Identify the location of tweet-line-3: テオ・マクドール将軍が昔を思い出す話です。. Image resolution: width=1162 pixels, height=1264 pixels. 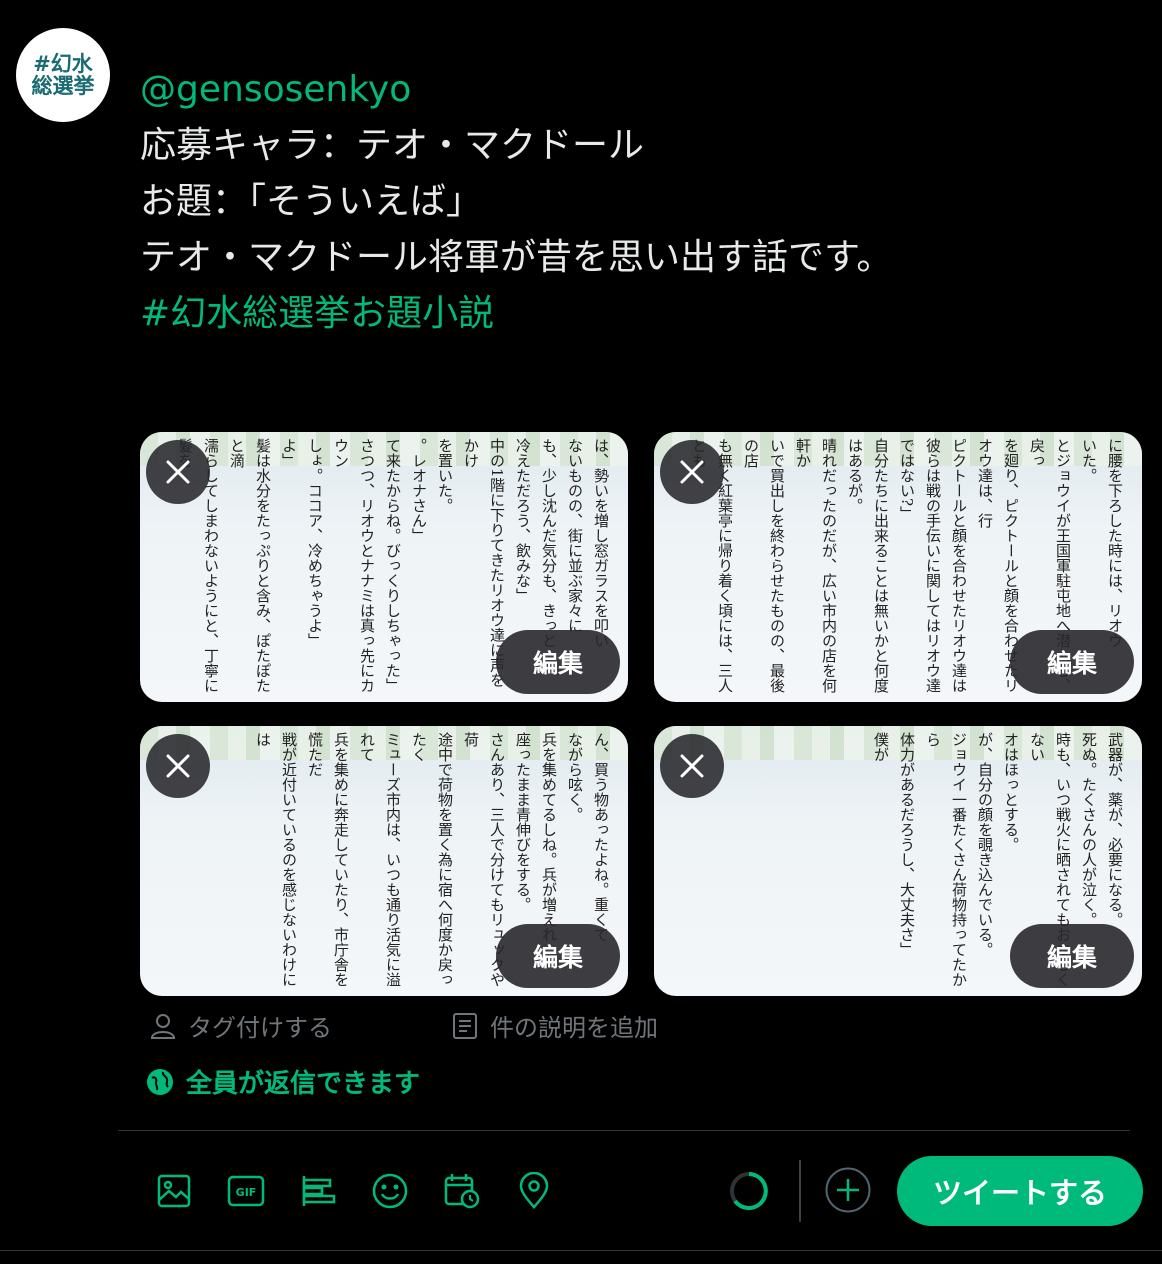
(516, 257).